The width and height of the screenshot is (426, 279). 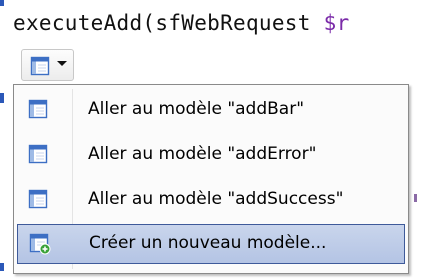 What do you see at coordinates (336, 23) in the screenshot?
I see `variable-text: $r` at bounding box center [336, 23].